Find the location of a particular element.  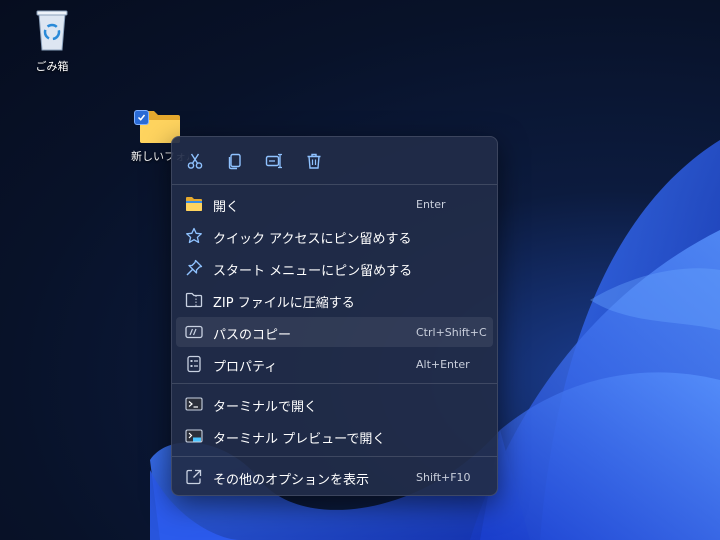

recycle-bin-icon is located at coordinates (52, 30).